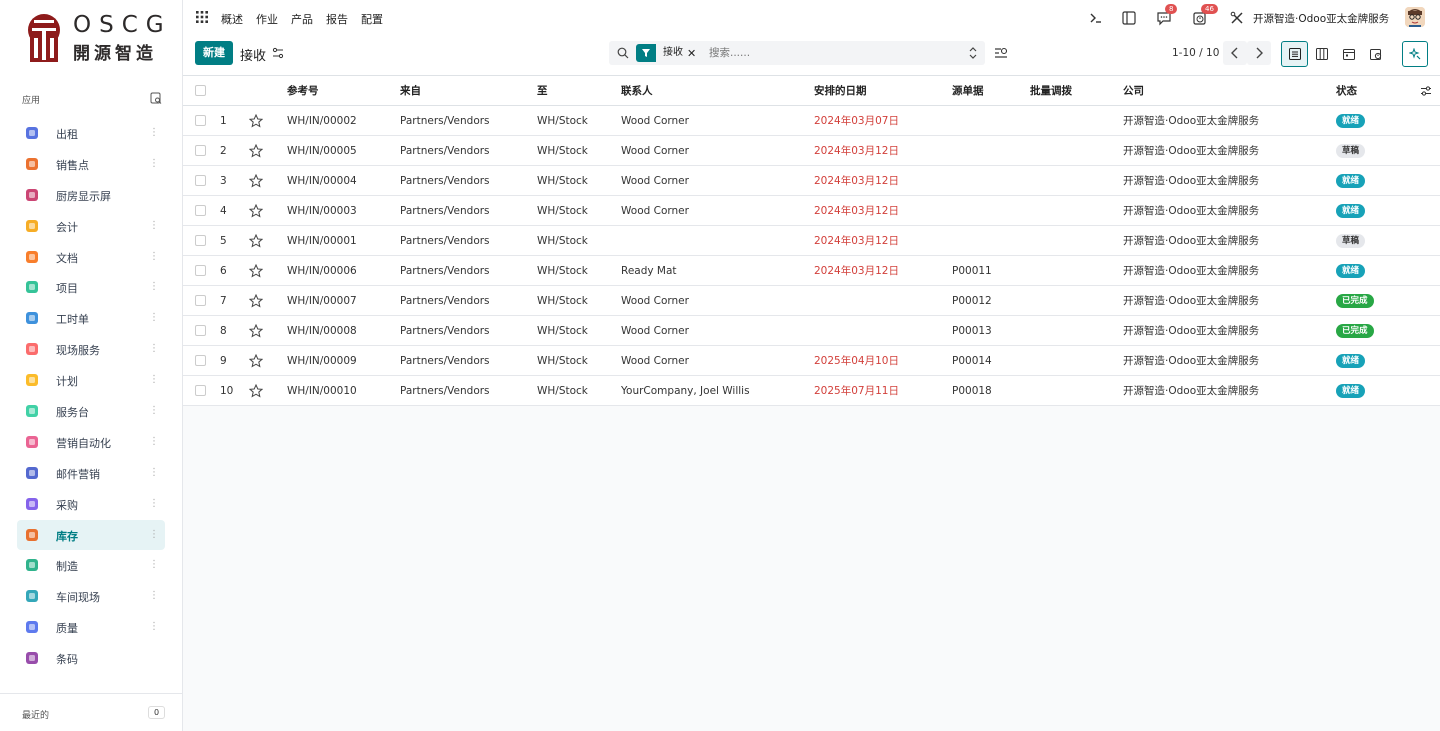 Image resolution: width=1440 pixels, height=731 pixels. I want to click on app-search-icon, so click(156, 98).